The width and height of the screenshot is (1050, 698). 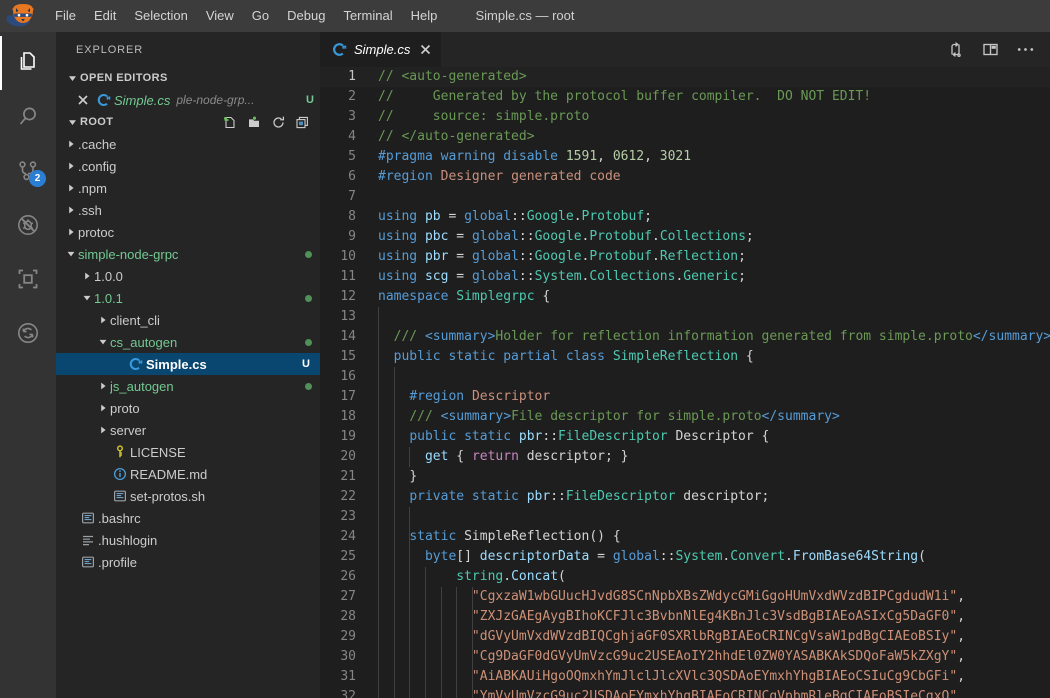 What do you see at coordinates (685, 77) in the screenshot?
I see `code-line: 1 // <auto-generated>` at bounding box center [685, 77].